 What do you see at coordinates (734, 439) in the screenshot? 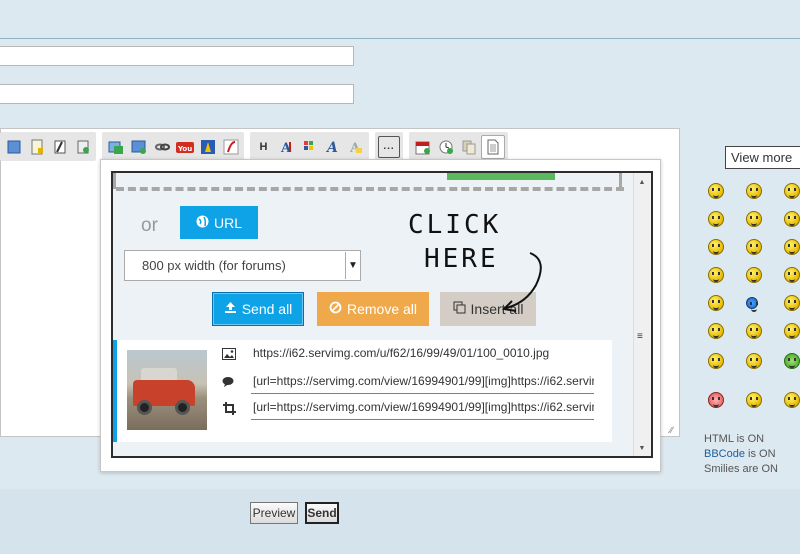
I see `html-status: HTML is ON` at bounding box center [734, 439].